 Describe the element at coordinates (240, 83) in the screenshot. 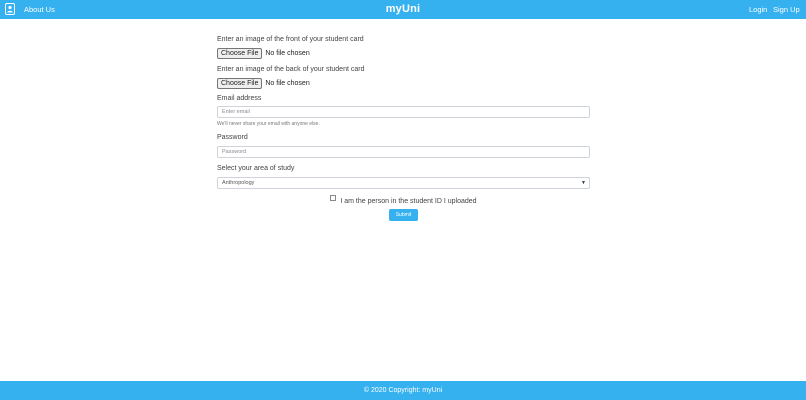

I see `back-choose-file-button: Choose File` at that location.